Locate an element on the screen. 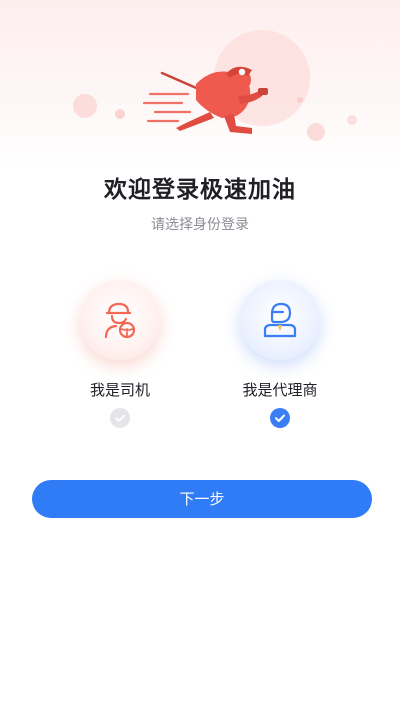  agent-person-icon is located at coordinates (280, 320).